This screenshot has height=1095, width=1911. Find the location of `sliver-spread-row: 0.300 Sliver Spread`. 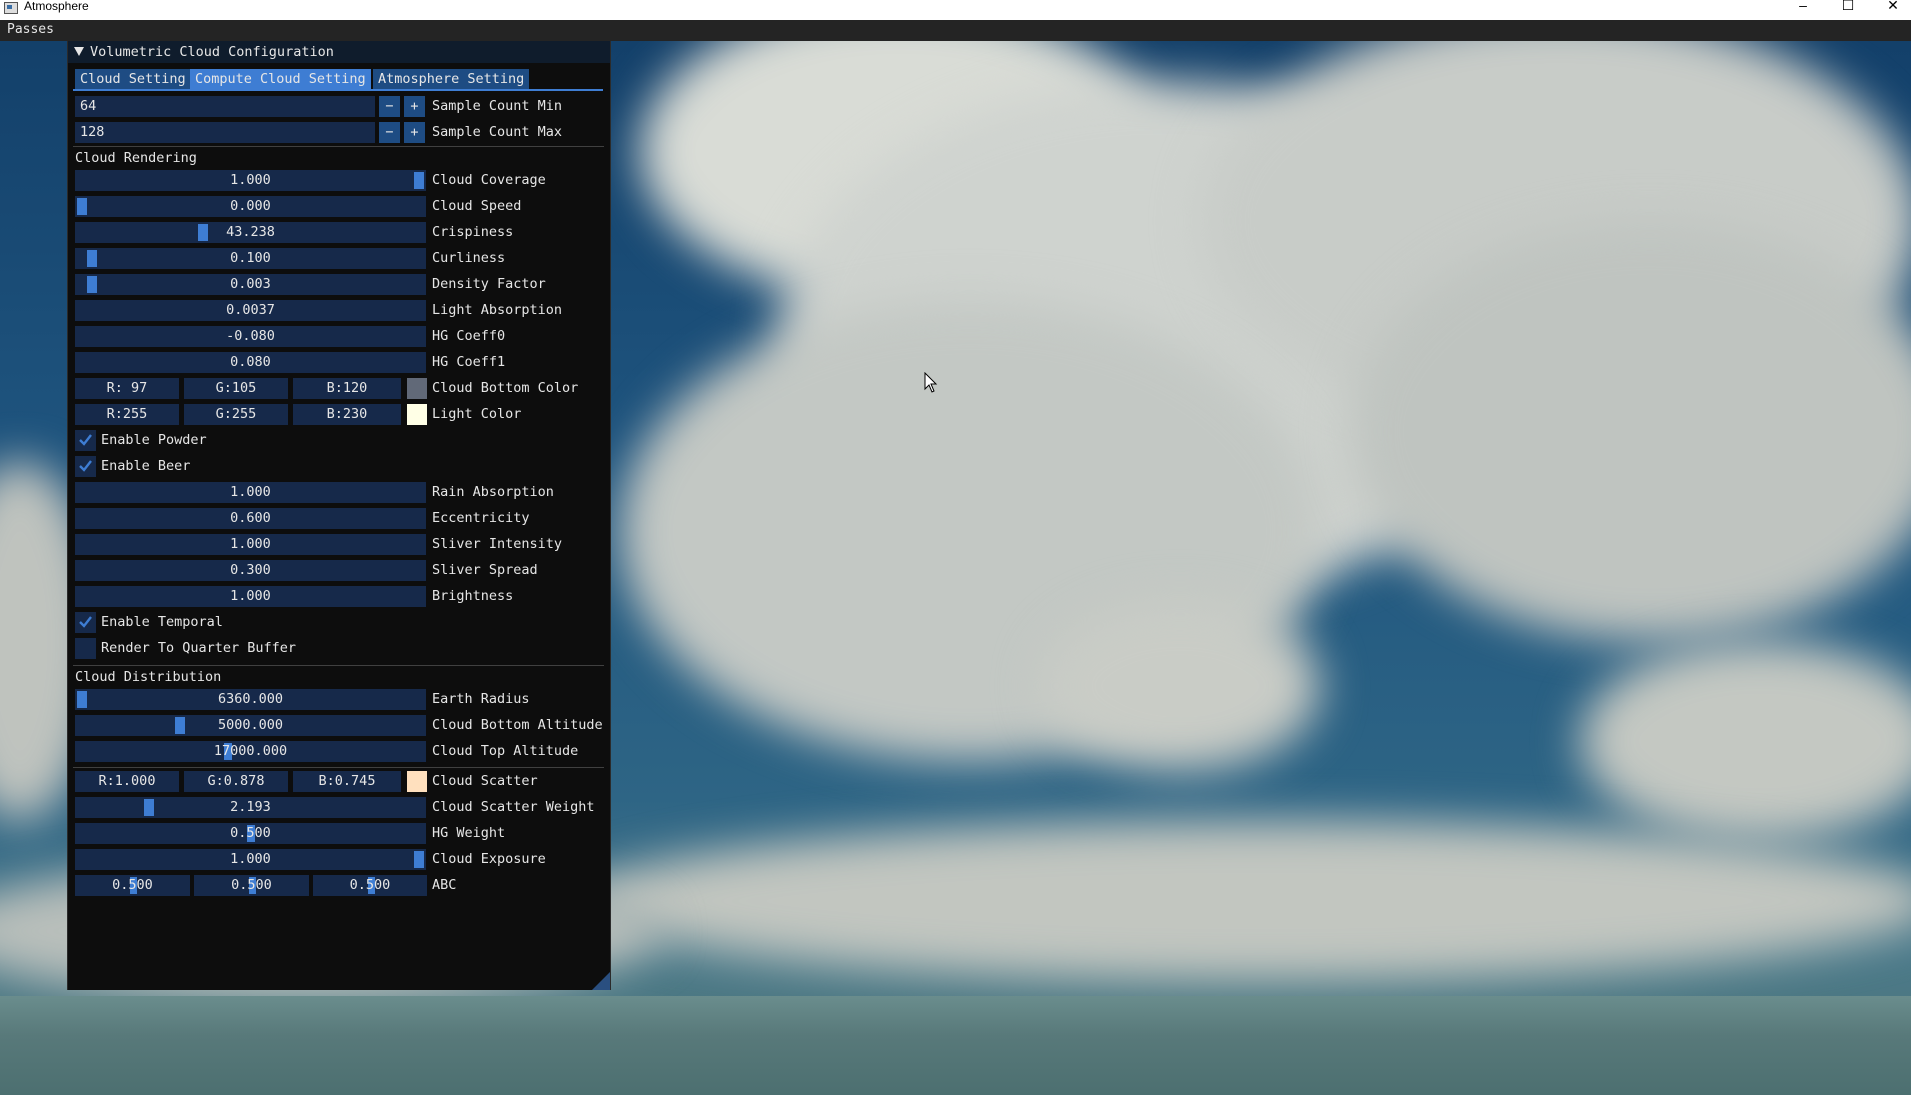

sliver-spread-row: 0.300 Sliver Spread is located at coordinates (339, 570).